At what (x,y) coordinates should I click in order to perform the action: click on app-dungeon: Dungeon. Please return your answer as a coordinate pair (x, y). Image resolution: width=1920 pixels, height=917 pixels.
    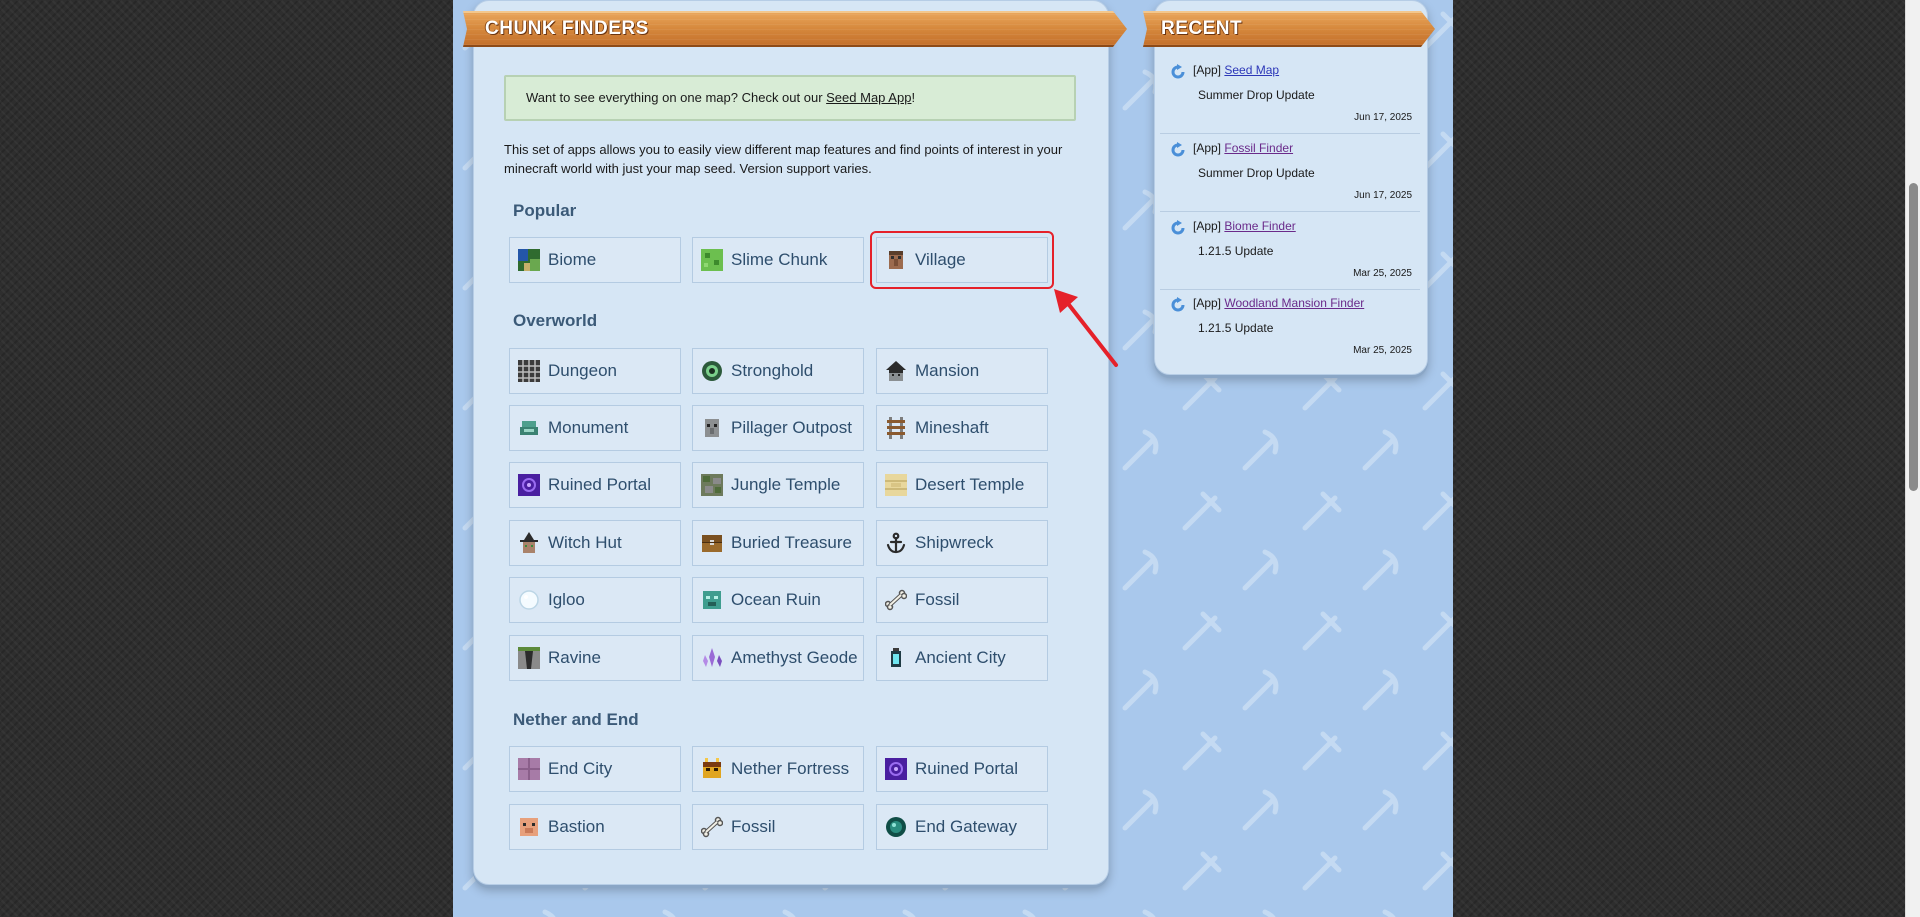
    Looking at the image, I should click on (595, 371).